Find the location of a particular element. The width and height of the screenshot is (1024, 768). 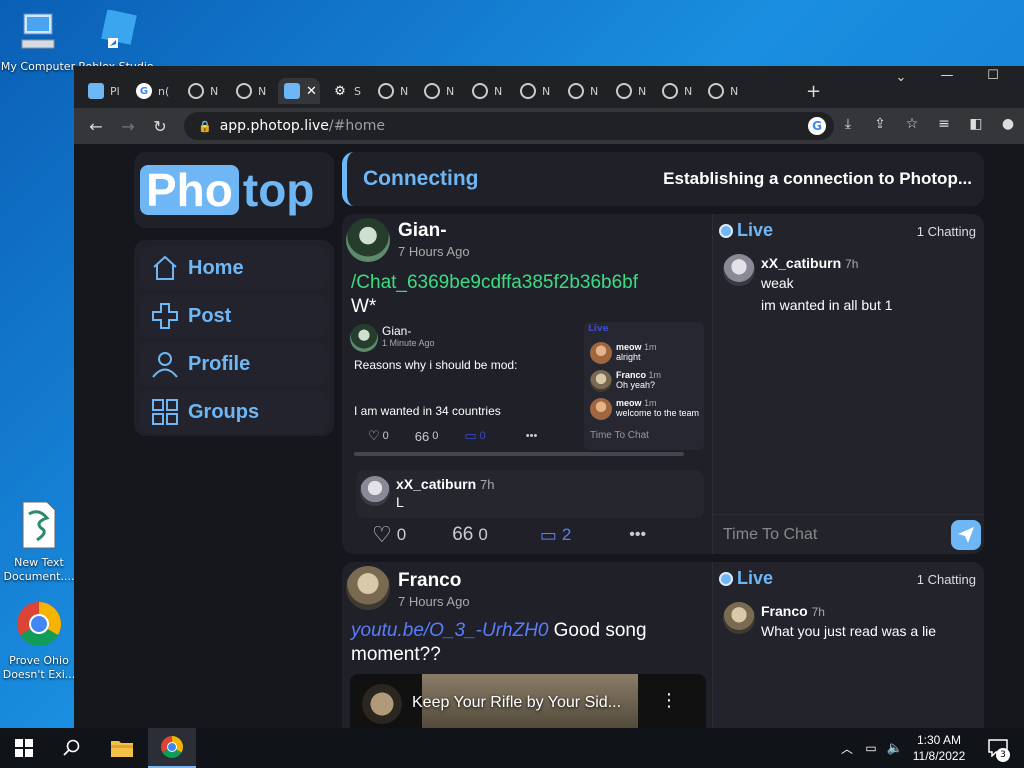

forward-icon: → is located at coordinates (128, 126).